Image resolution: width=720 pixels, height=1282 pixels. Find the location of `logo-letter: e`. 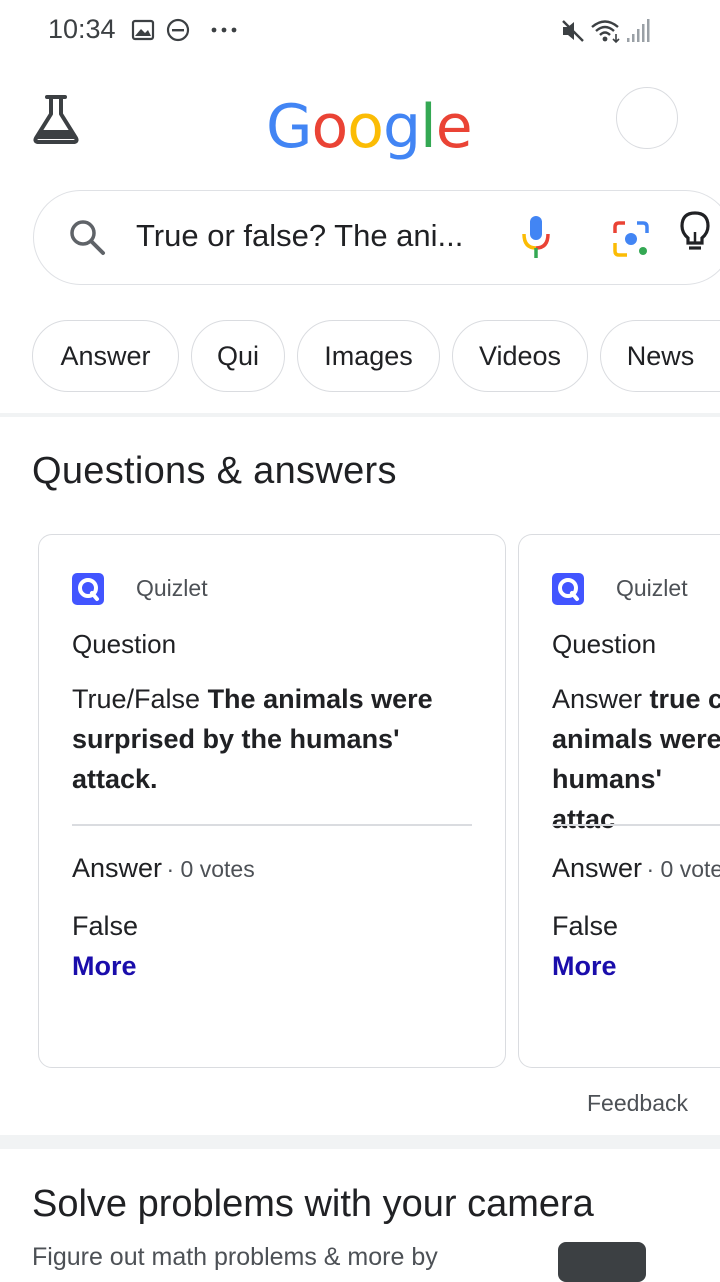

logo-letter: e is located at coordinates (454, 127).